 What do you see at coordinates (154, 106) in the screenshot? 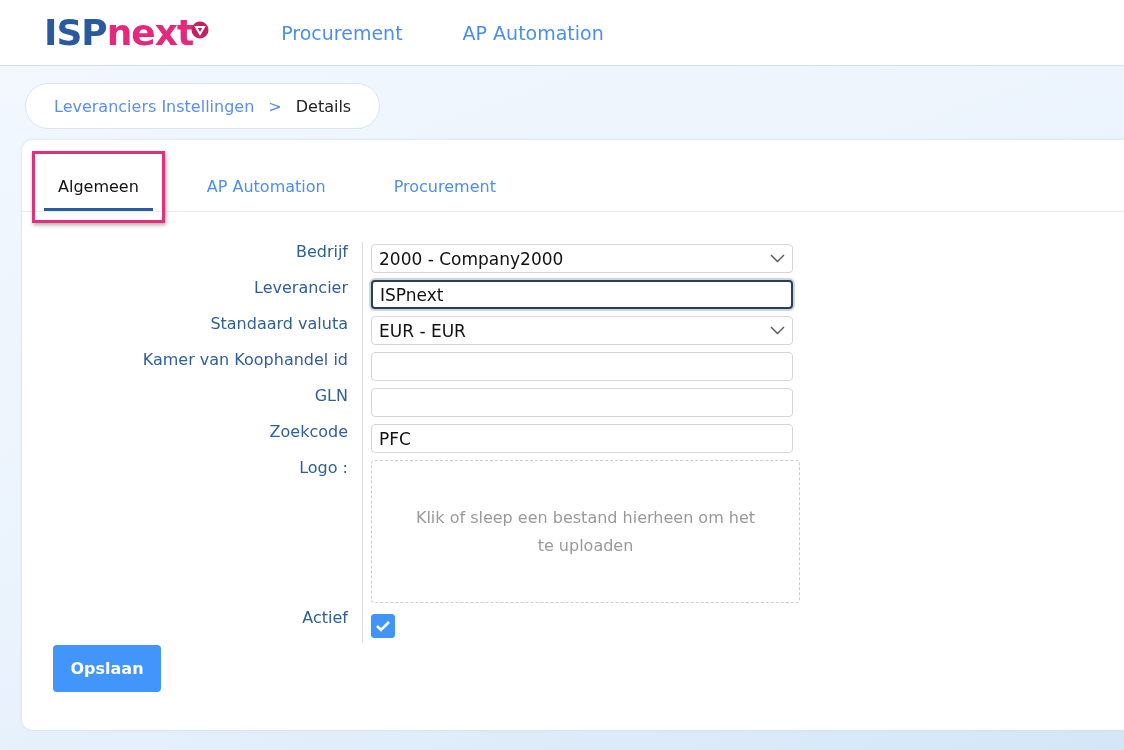
I see `breadcrumb-link: Leveranciers Instellingen` at bounding box center [154, 106].